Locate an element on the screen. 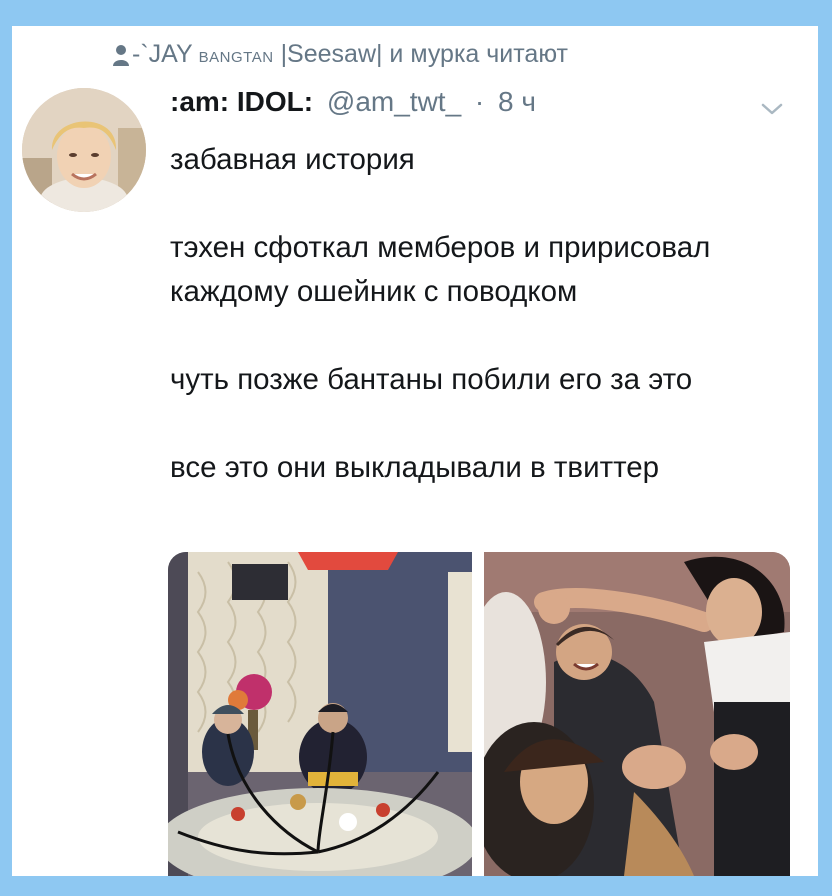  social-context: -`JAY BANGTAN |Seesaw| и мурка читают is located at coordinates (340, 54).